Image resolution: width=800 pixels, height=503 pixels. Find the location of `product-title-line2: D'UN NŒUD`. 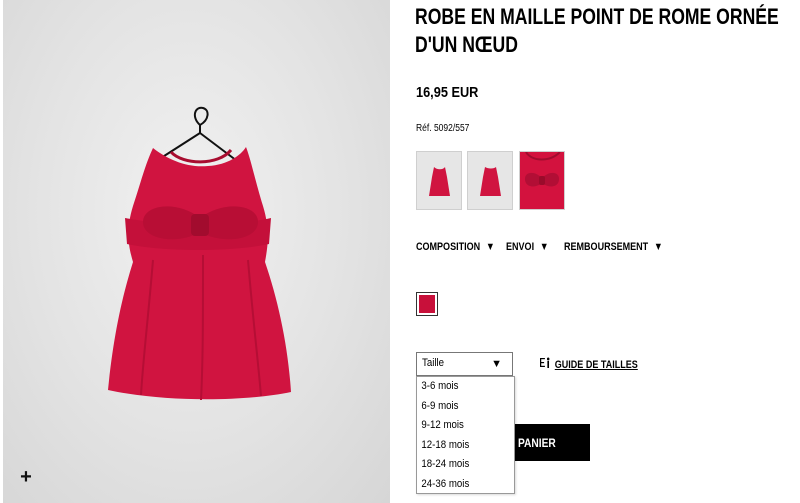

product-title-line2: D'UN NŒUD is located at coordinates (466, 44).